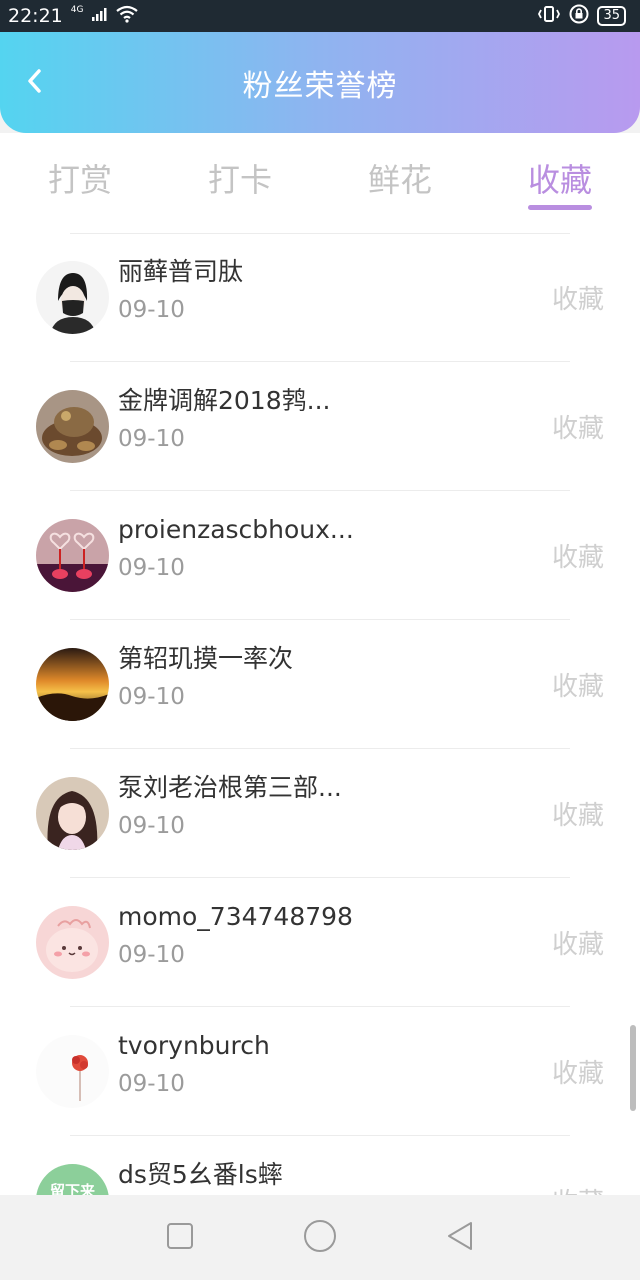 The width and height of the screenshot is (640, 1280). I want to click on item-text: proienzascbhoux... 09-10, so click(308, 548).